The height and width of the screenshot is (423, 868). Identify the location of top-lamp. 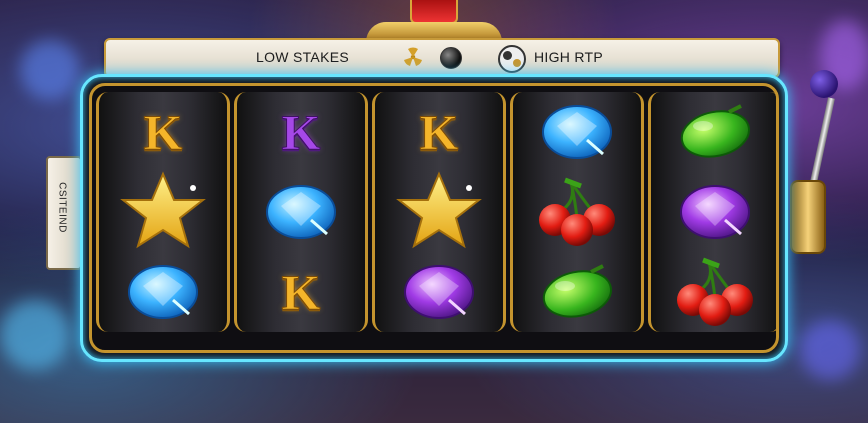
(434, 12).